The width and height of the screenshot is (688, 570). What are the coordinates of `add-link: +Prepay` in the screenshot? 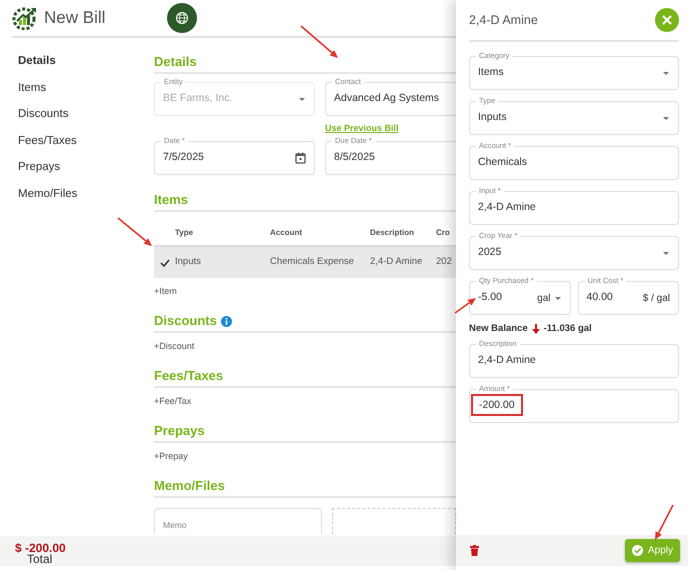 It's located at (171, 457).